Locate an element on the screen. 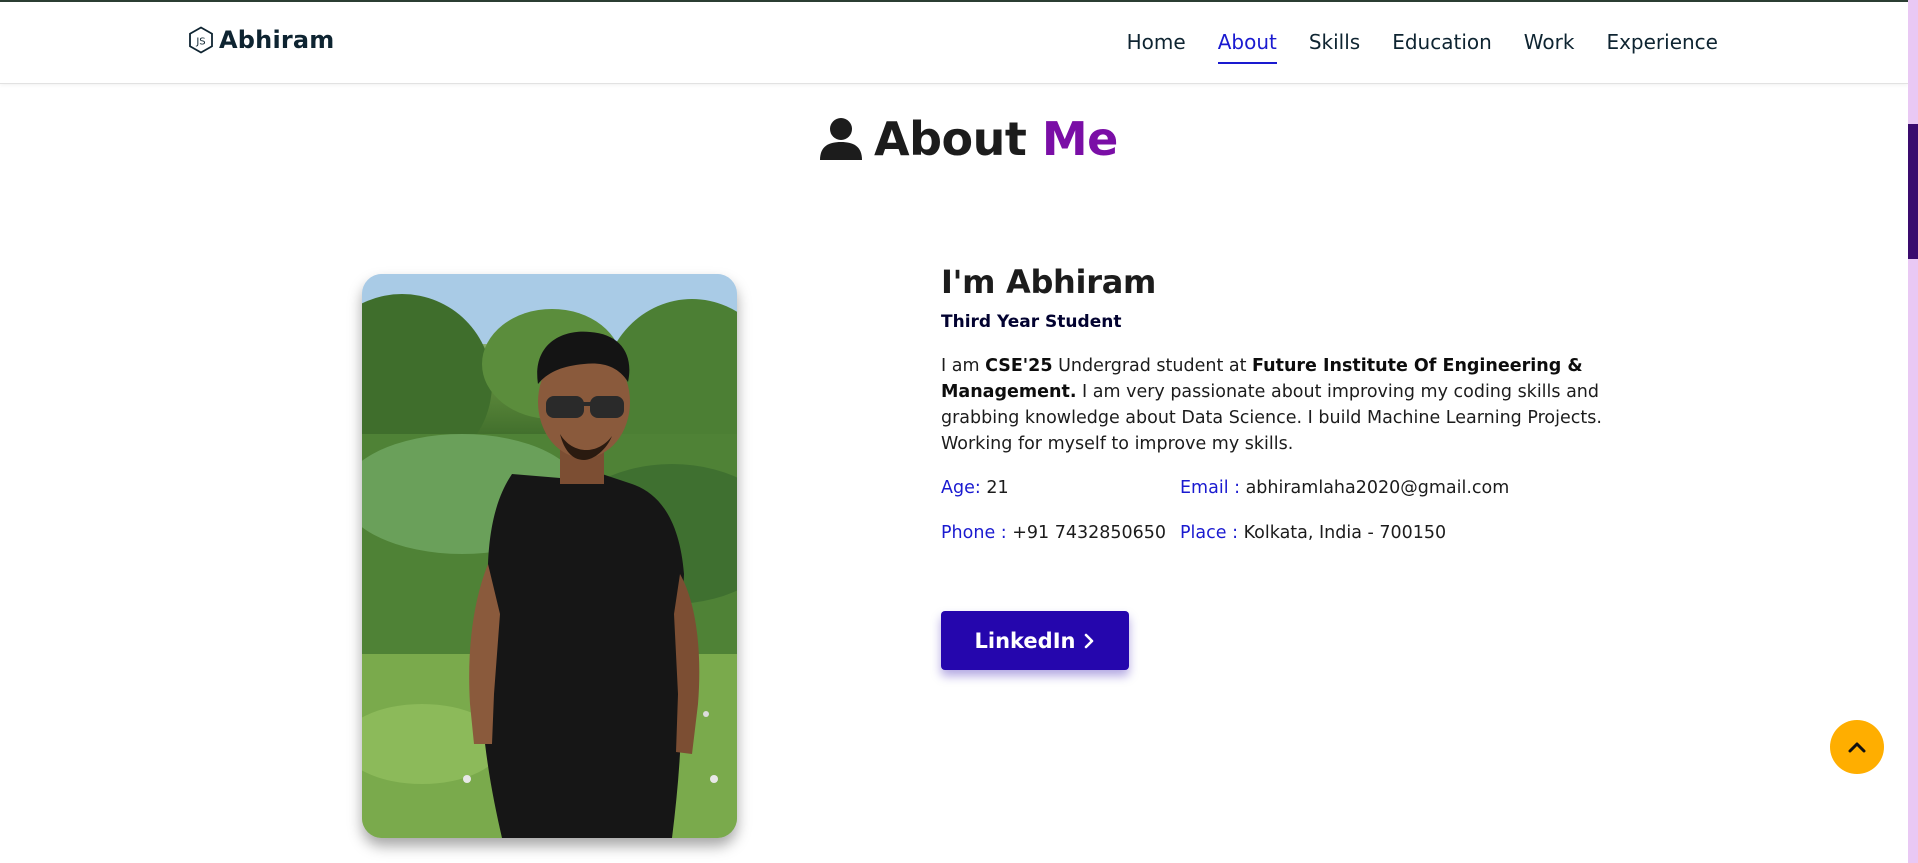  age-value: 21 is located at coordinates (994, 488).